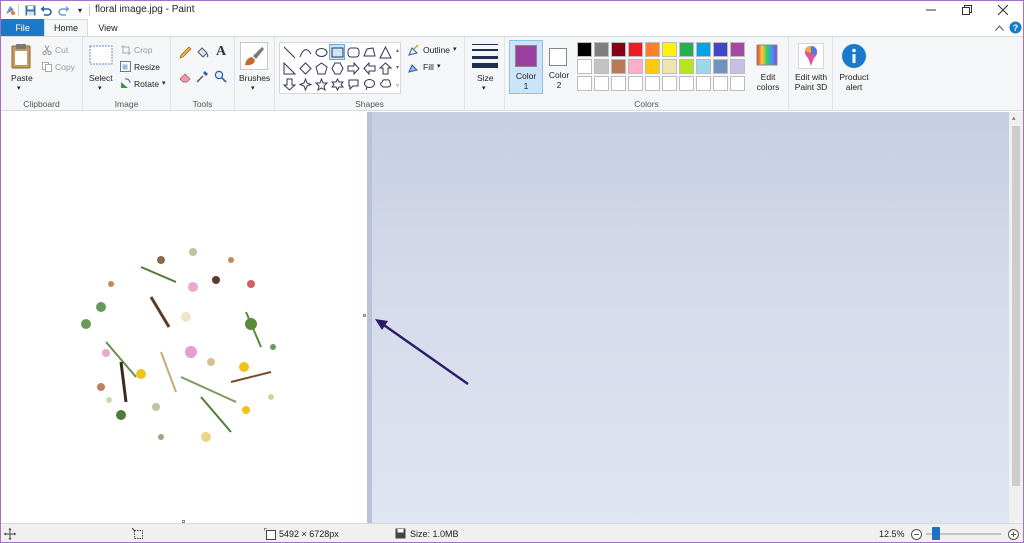  What do you see at coordinates (254, 56) in the screenshot?
I see `brush-icon` at bounding box center [254, 56].